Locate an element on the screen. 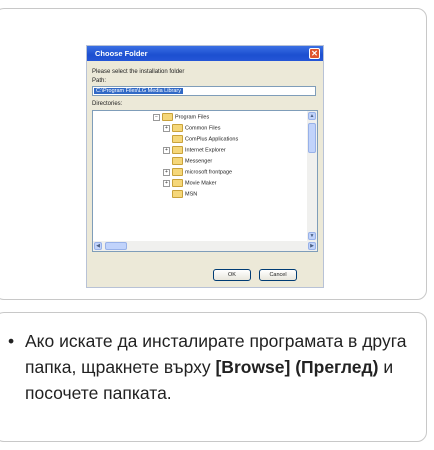 Image resolution: width=434 pixels, height=450 pixels. horizontal-scroll-thumb is located at coordinates (116, 246).